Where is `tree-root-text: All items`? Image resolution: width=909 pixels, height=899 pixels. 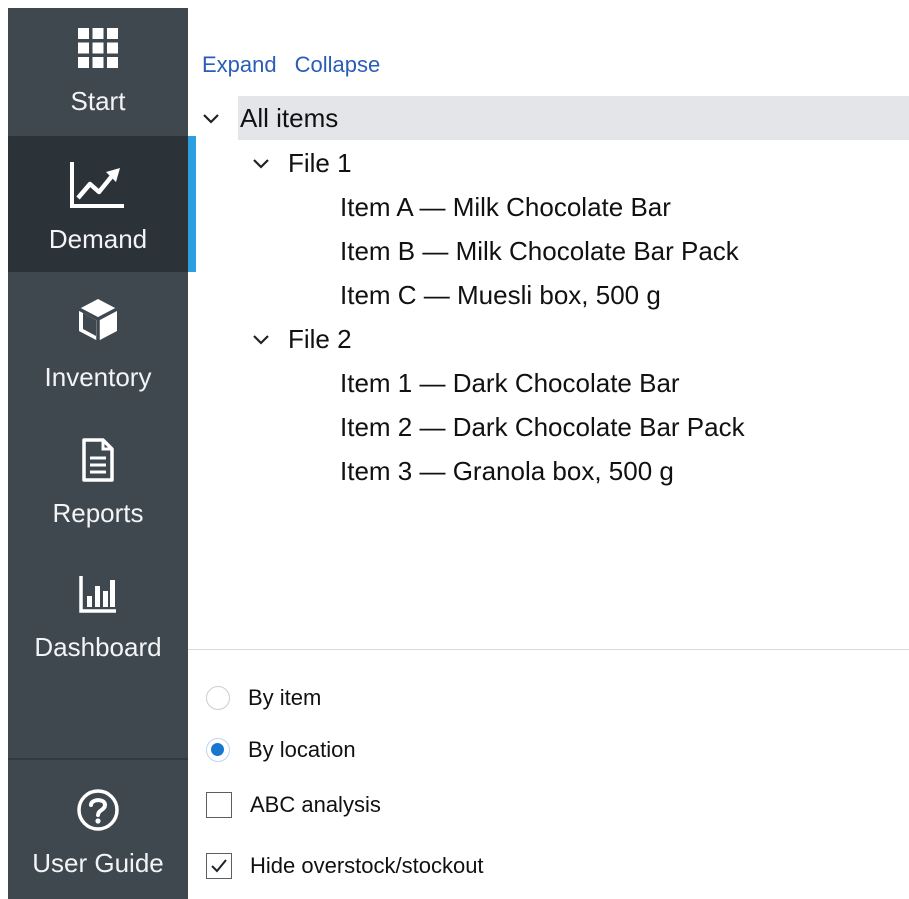
tree-root-text: All items is located at coordinates (289, 117).